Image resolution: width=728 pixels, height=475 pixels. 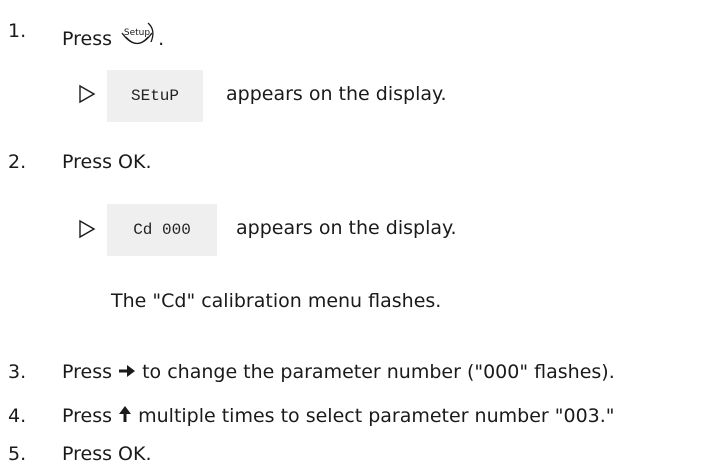 I want to click on step-1-post: ., so click(x=161, y=39).